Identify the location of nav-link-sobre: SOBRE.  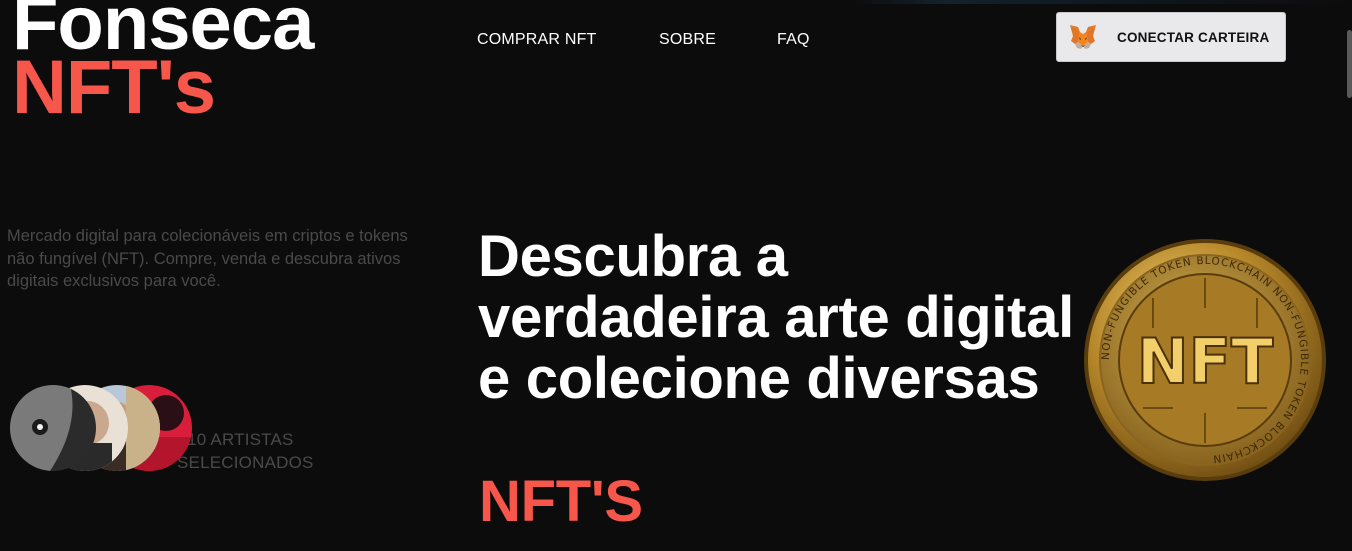
(718, 40).